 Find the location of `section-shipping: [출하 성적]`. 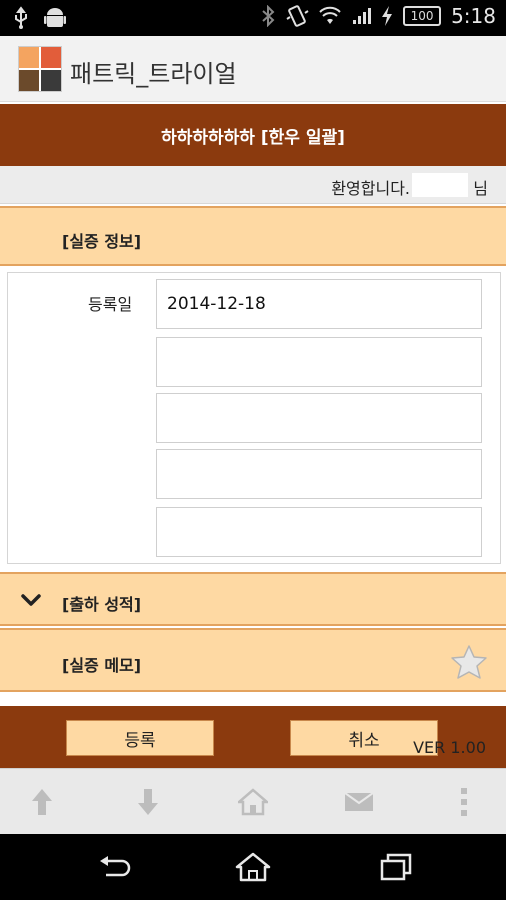

section-shipping: [출하 성적] is located at coordinates (253, 599).